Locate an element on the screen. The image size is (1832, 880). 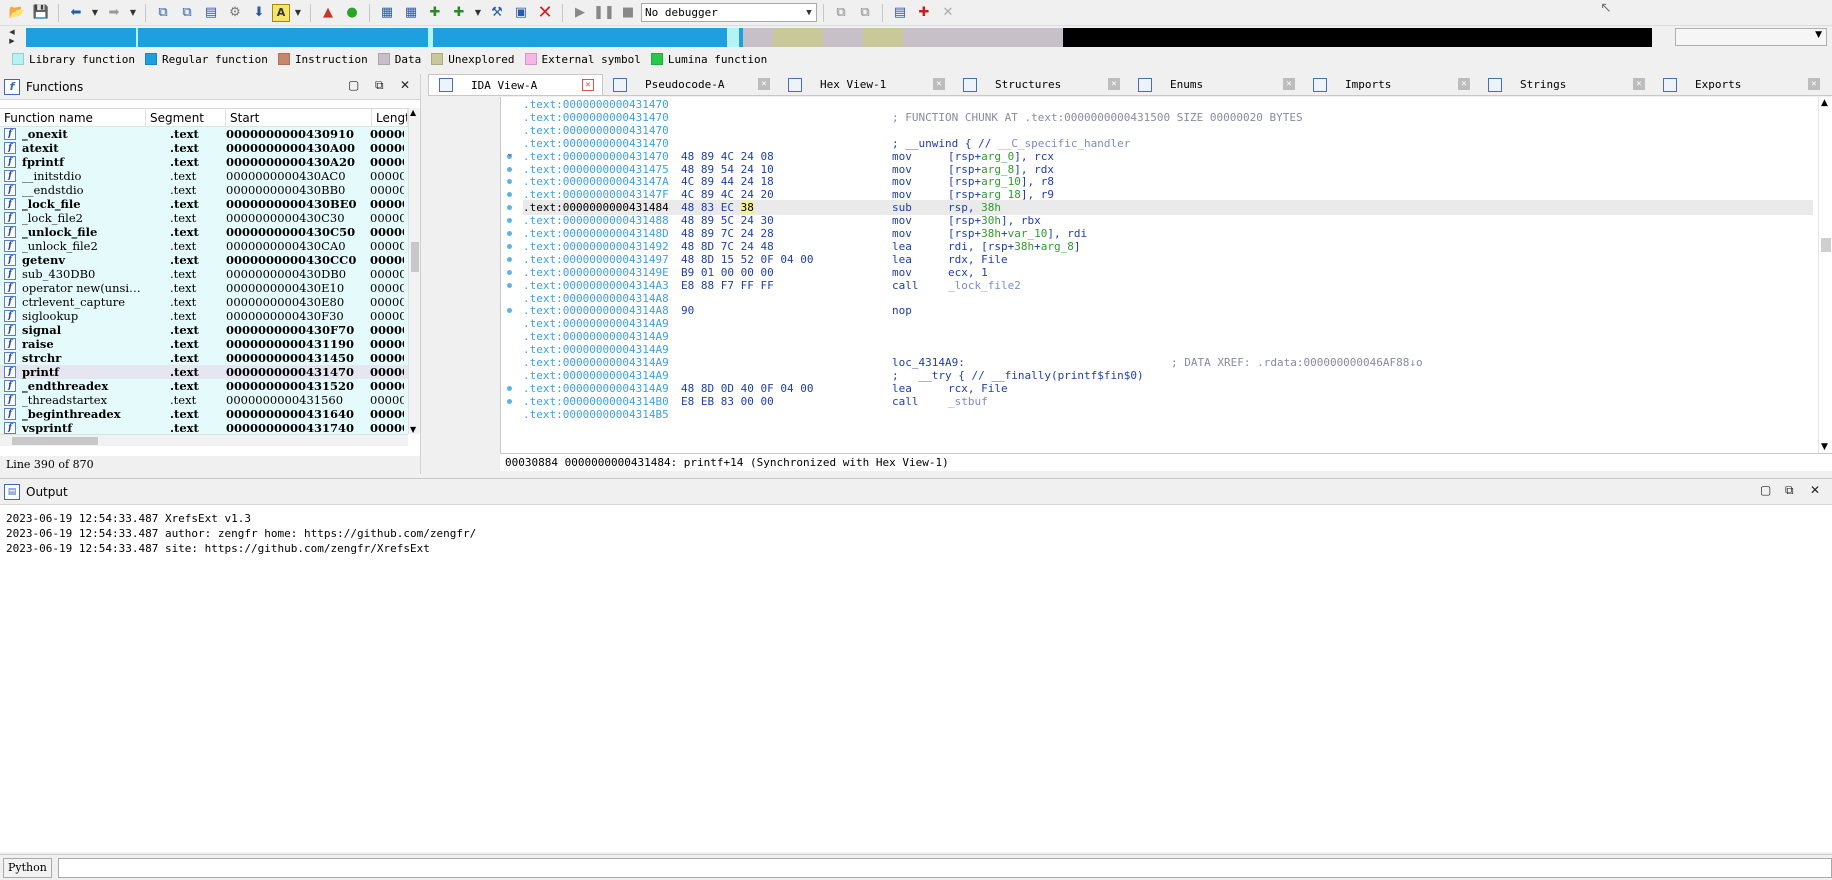
pause-icon: ❚❚ is located at coordinates (604, 13).